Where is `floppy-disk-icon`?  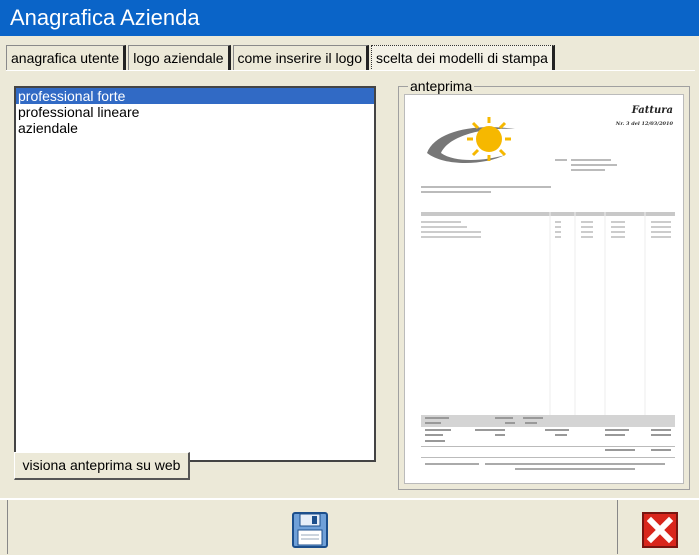 floppy-disk-icon is located at coordinates (310, 530).